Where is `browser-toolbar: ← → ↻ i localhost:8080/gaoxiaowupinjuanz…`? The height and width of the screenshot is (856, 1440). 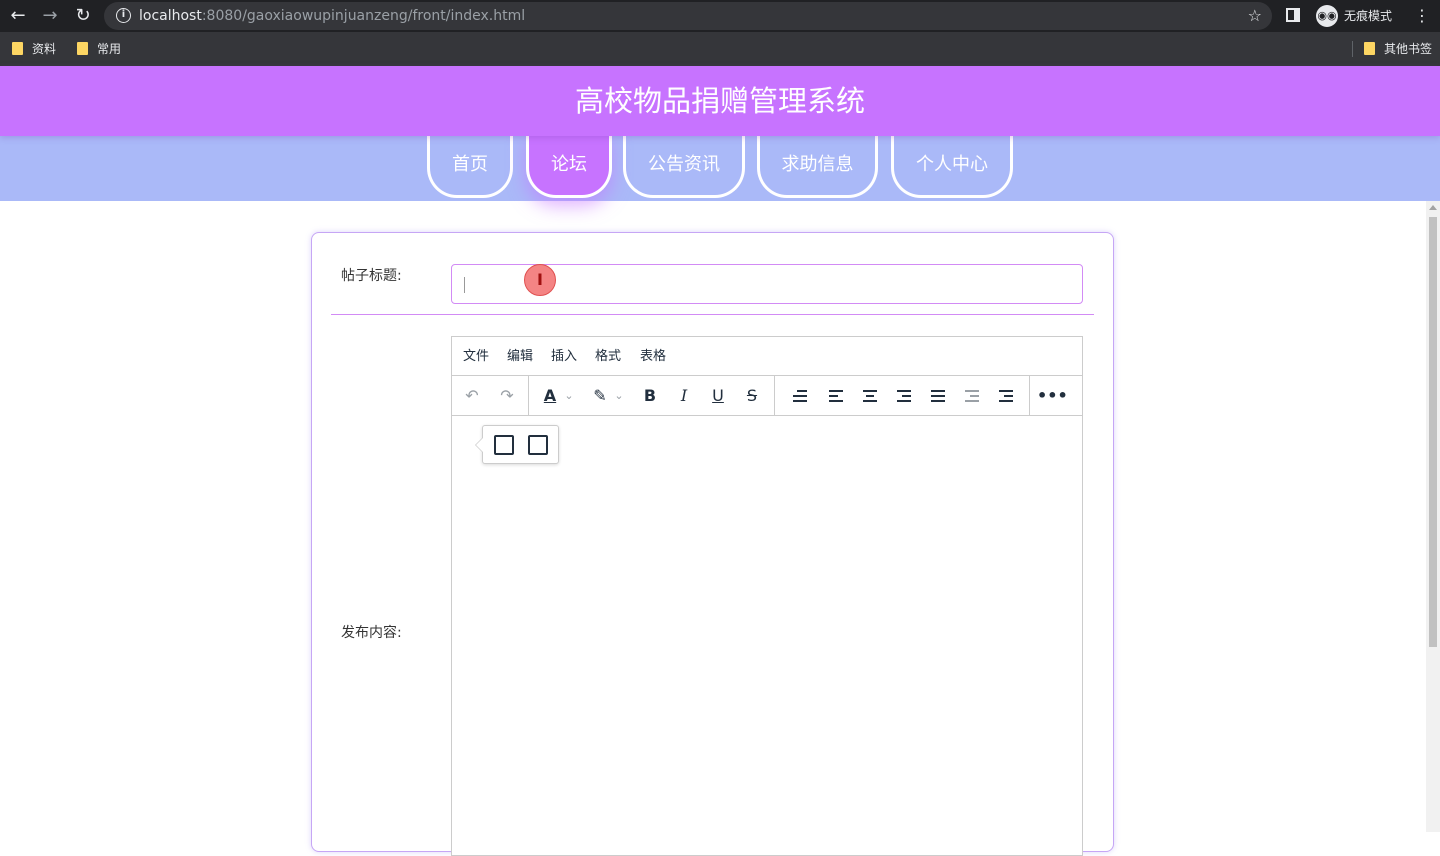
browser-toolbar: ← → ↻ i localhost:8080/gaoxiaowupinjuanz… is located at coordinates (720, 16).